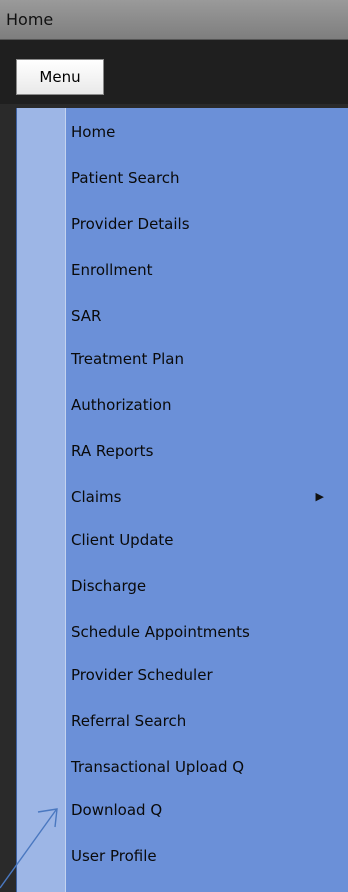 Image resolution: width=348 pixels, height=892 pixels. Describe the element at coordinates (142, 675) in the screenshot. I see `menu-item-label: Provider Scheduler` at that location.